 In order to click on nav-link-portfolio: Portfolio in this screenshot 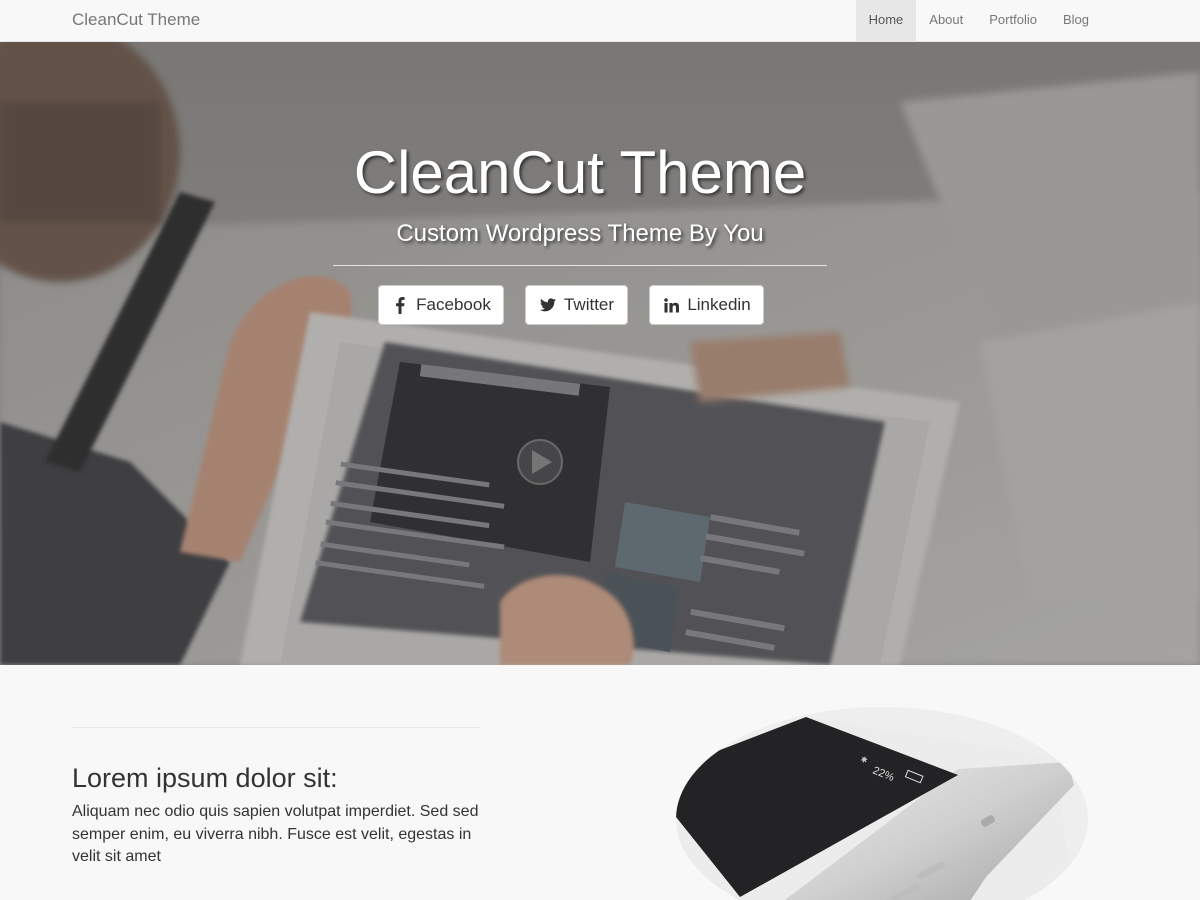, I will do `click(1013, 21)`.